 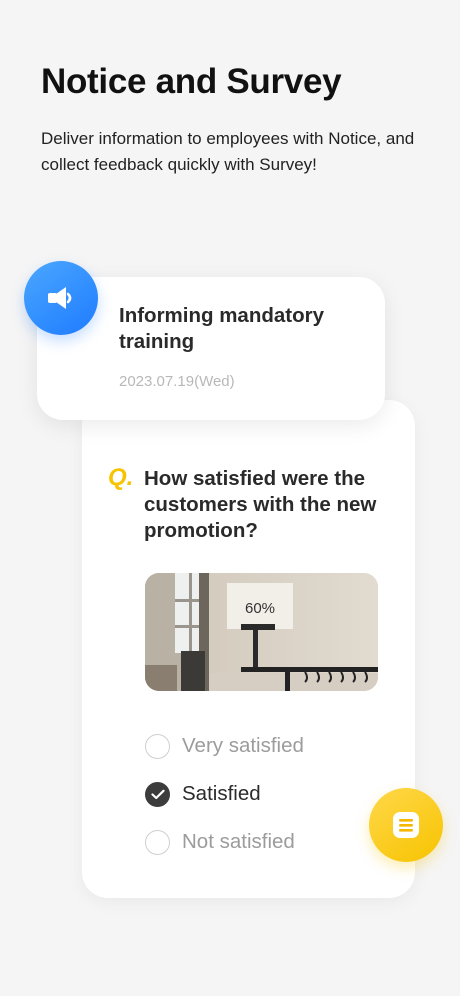 What do you see at coordinates (121, 477) in the screenshot?
I see `question-mark-label: Q.` at bounding box center [121, 477].